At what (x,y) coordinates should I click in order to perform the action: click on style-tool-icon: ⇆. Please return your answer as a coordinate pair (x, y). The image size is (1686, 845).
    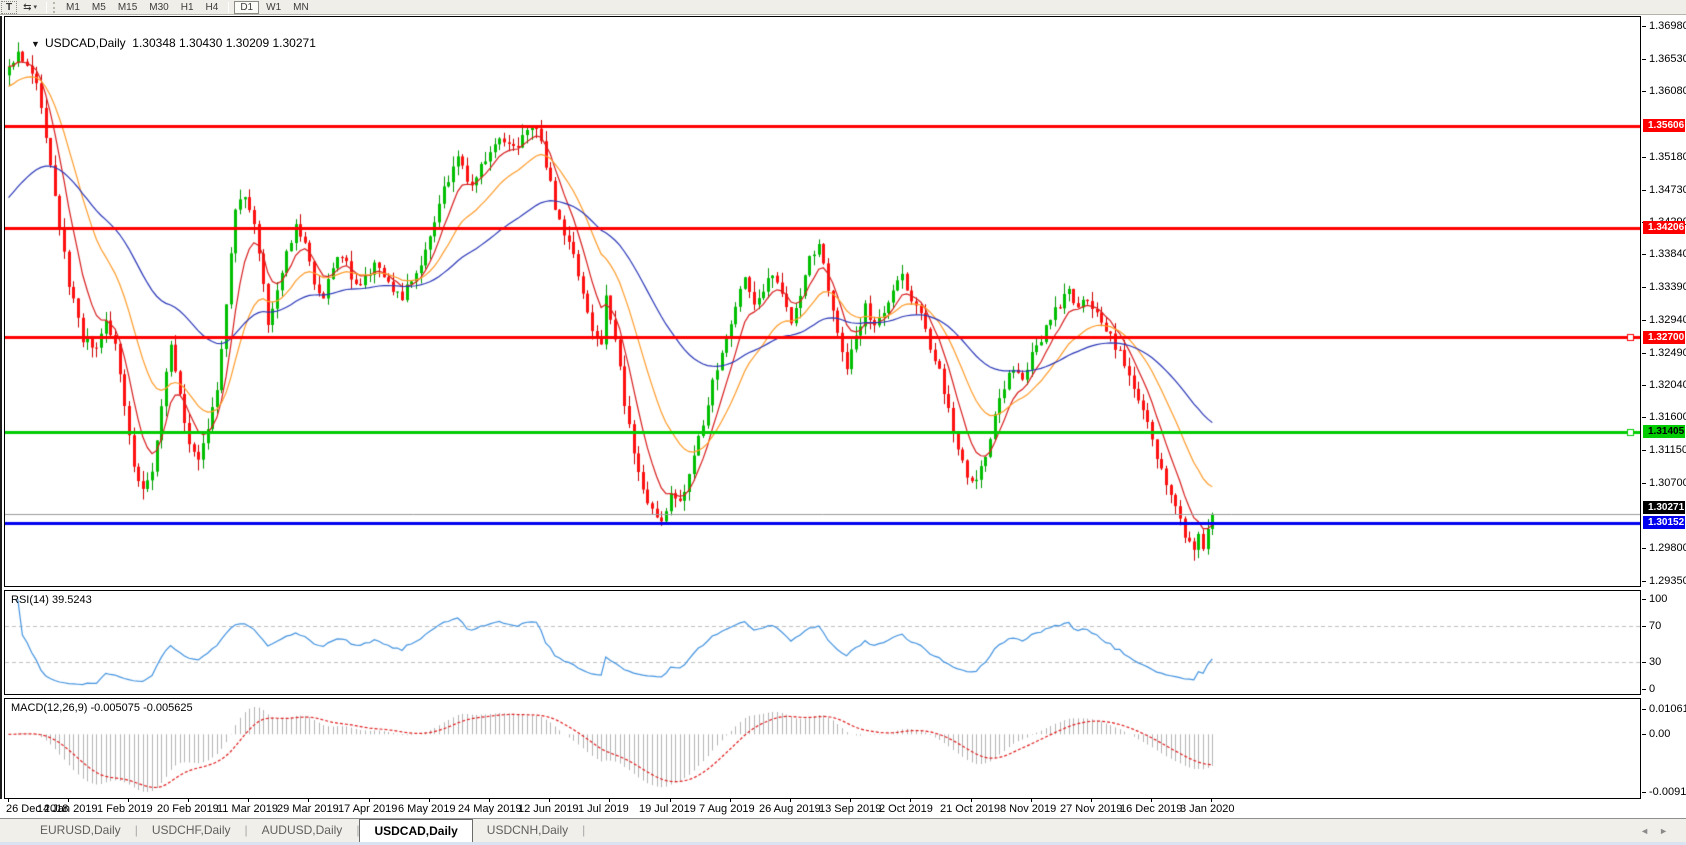
    Looking at the image, I should click on (27, 7).